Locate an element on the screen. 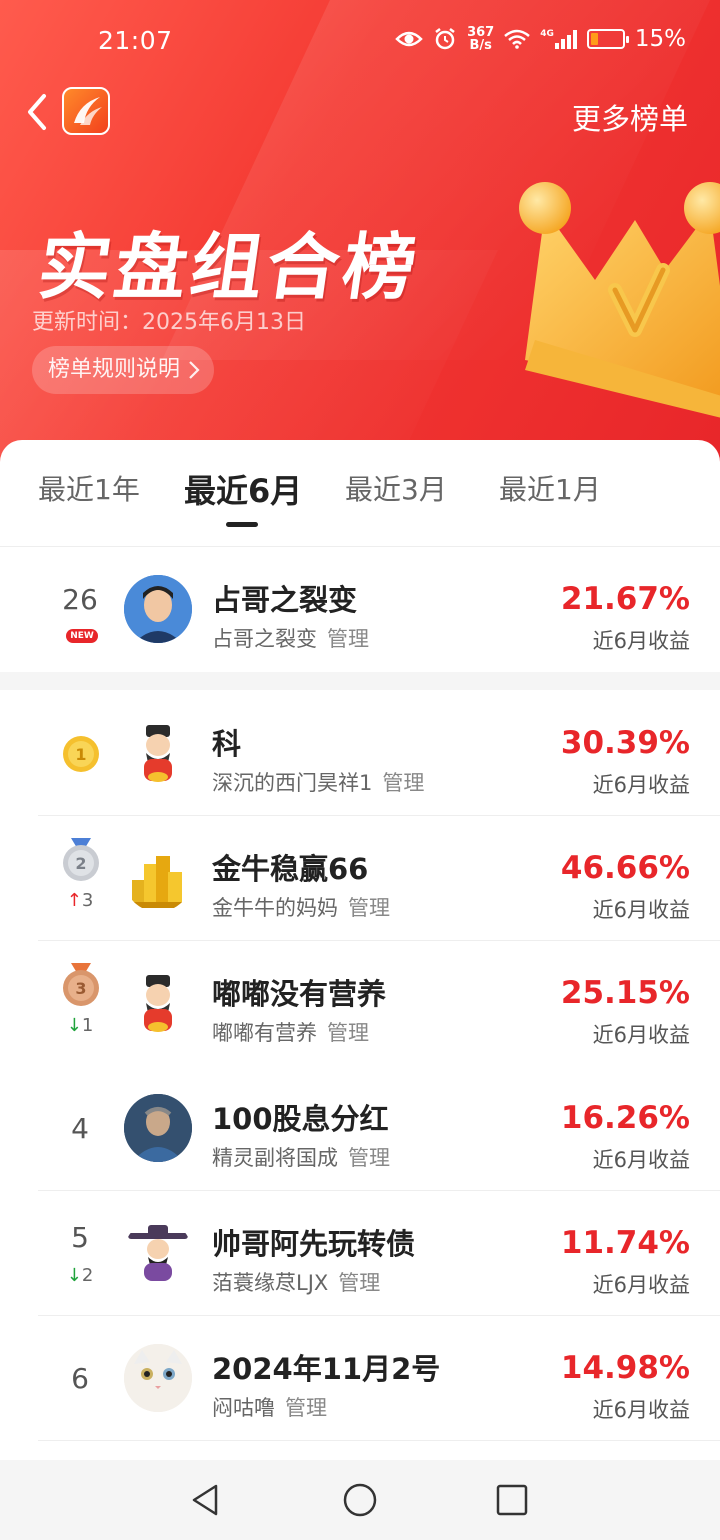 The image size is (720, 1540). owner-name: 萡蓑缘荩LJX is located at coordinates (270, 1283).